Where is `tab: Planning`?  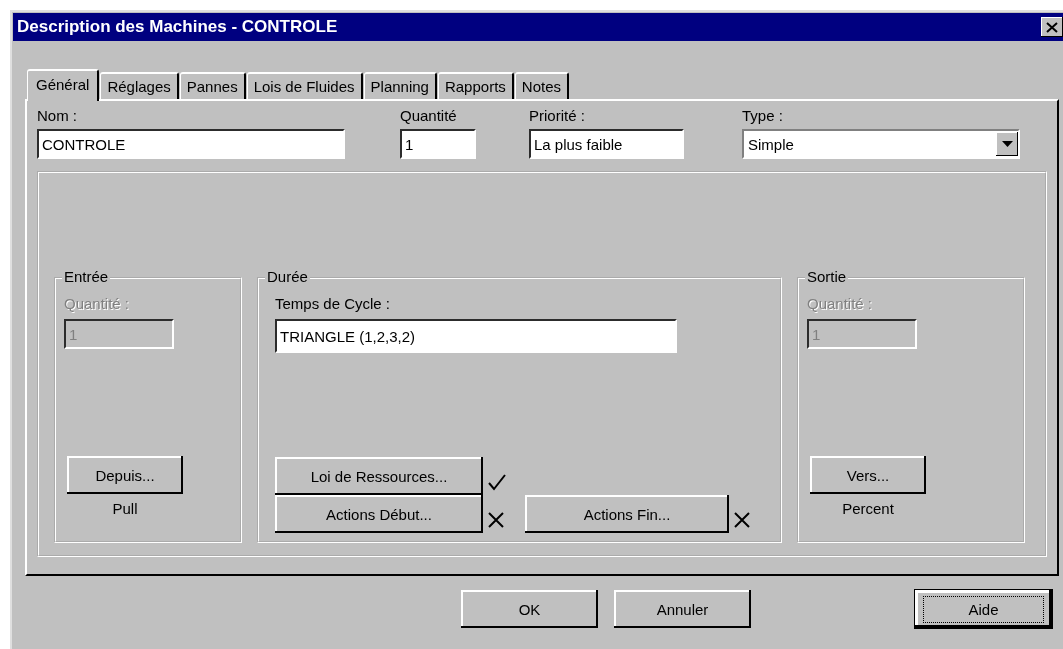
tab: Planning is located at coordinates (400, 85).